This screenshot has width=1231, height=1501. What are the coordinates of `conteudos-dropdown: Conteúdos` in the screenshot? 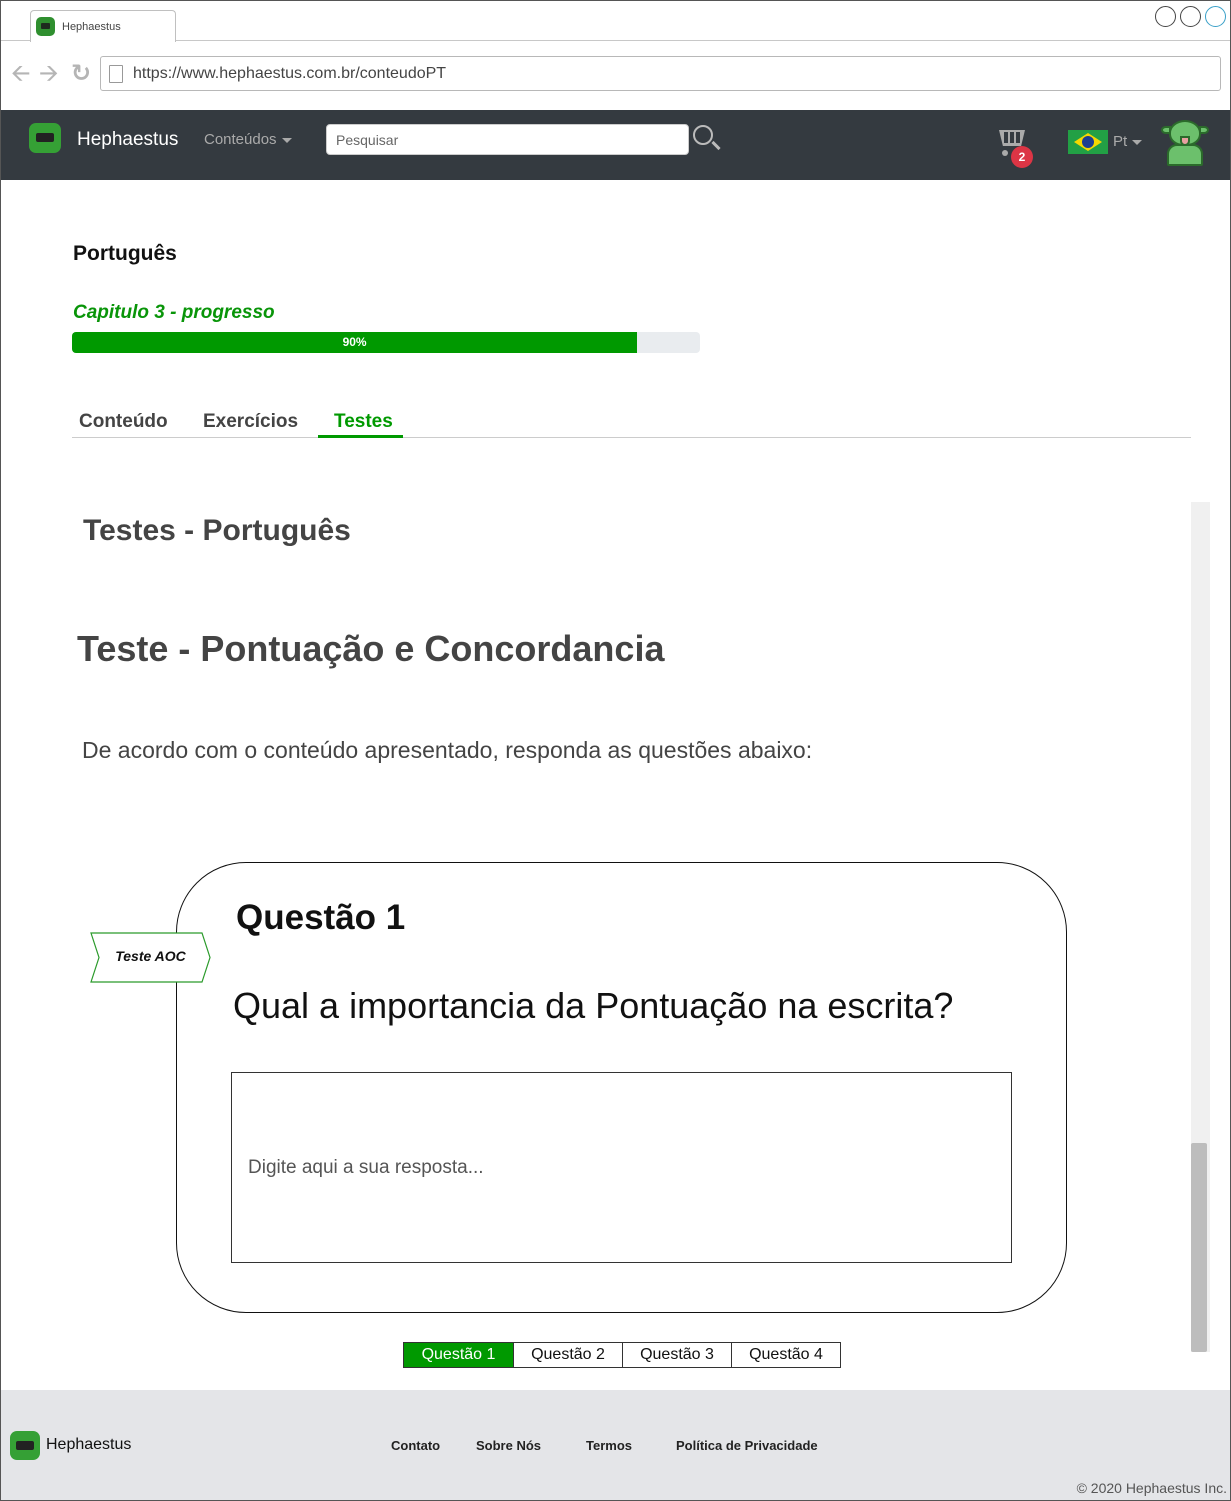 It's located at (248, 139).